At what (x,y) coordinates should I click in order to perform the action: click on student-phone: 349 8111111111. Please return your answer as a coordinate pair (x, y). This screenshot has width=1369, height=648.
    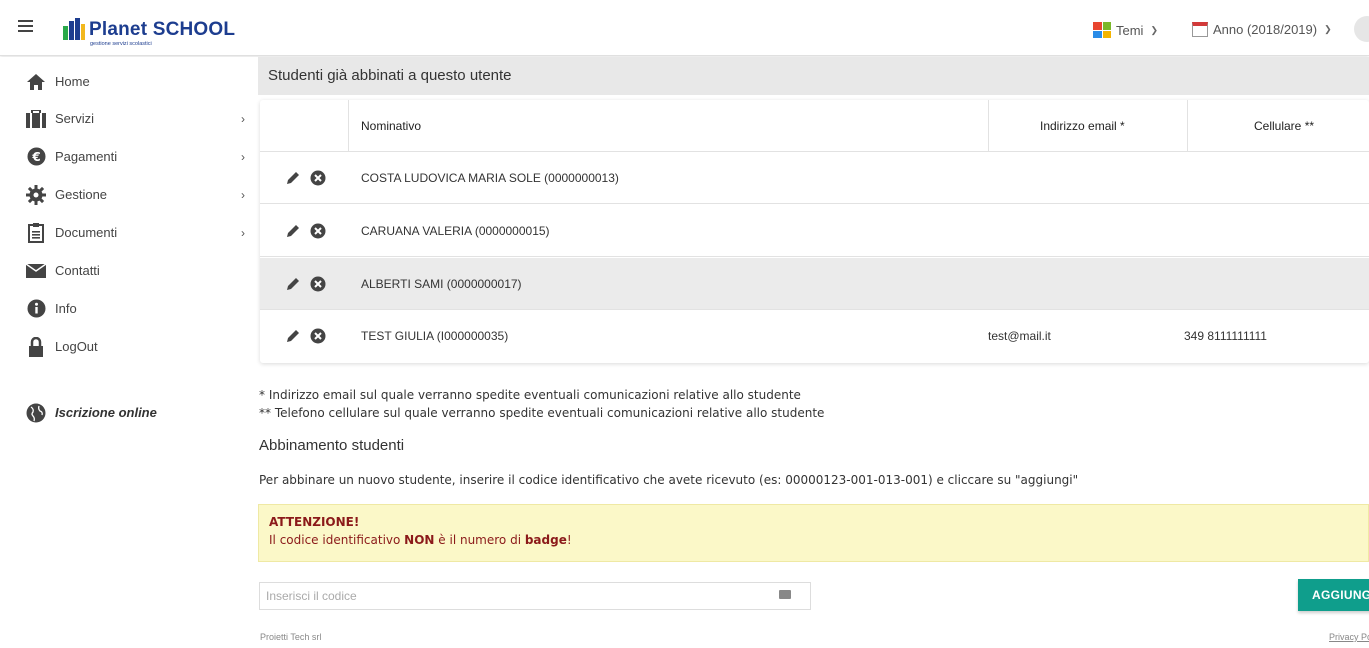
    Looking at the image, I should click on (1225, 336).